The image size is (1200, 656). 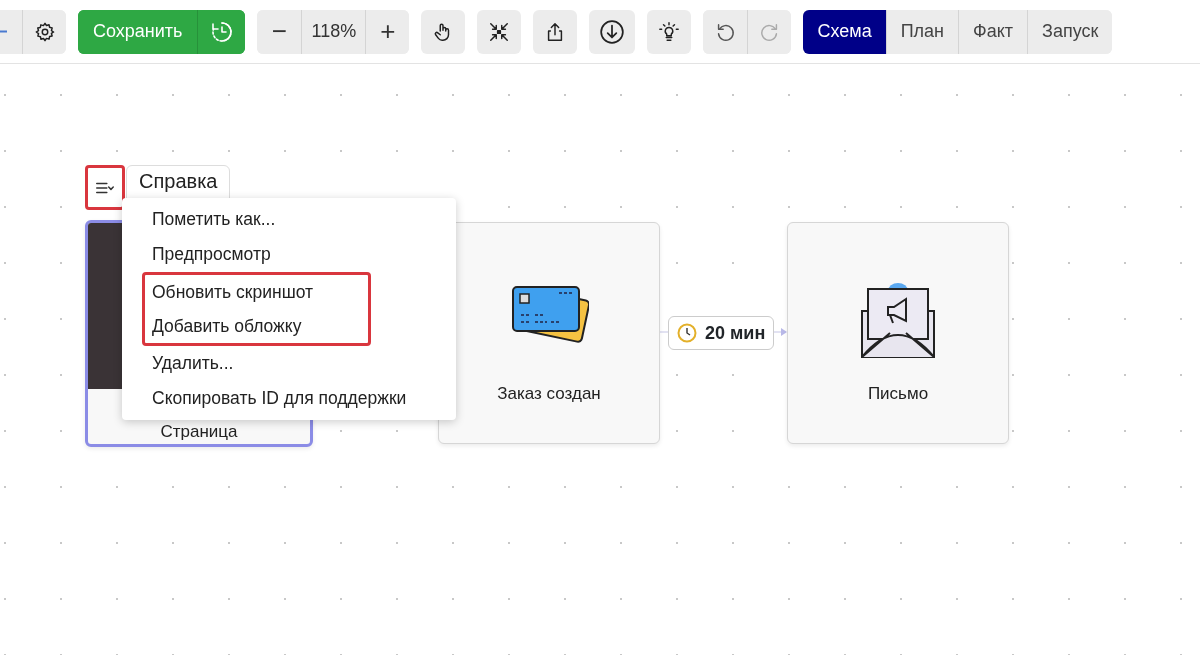 What do you see at coordinates (898, 321) in the screenshot?
I see `envelope-megaphone-icon` at bounding box center [898, 321].